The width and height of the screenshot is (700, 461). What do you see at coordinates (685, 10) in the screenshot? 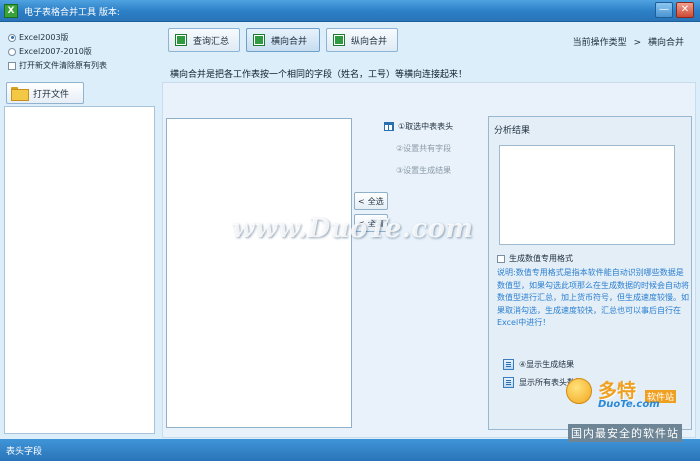
I see `close-button: ✕` at bounding box center [685, 10].